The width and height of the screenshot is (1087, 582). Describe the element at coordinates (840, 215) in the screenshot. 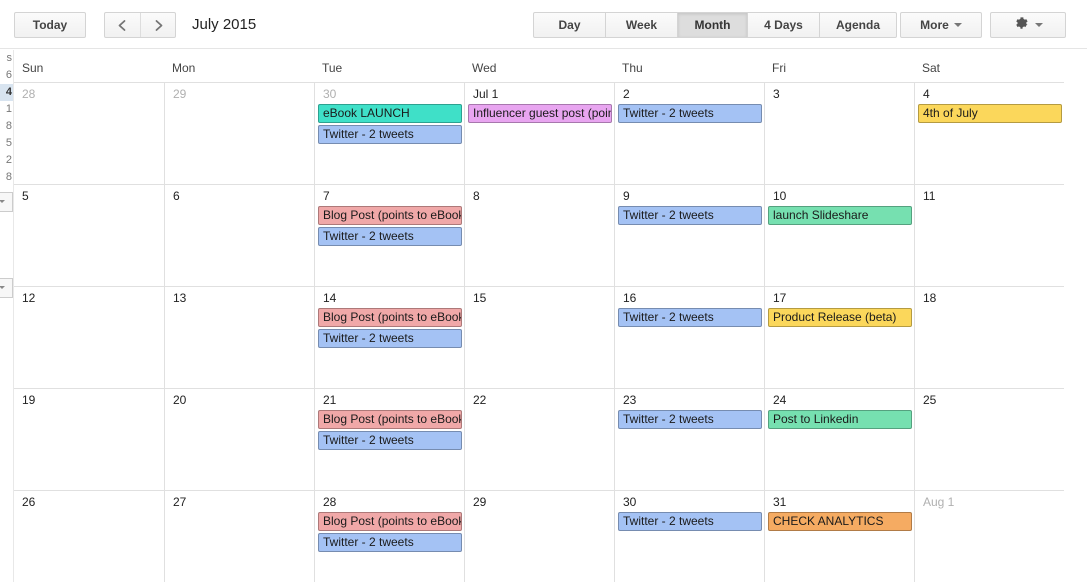

I see `event-chip: launch Slideshare` at that location.